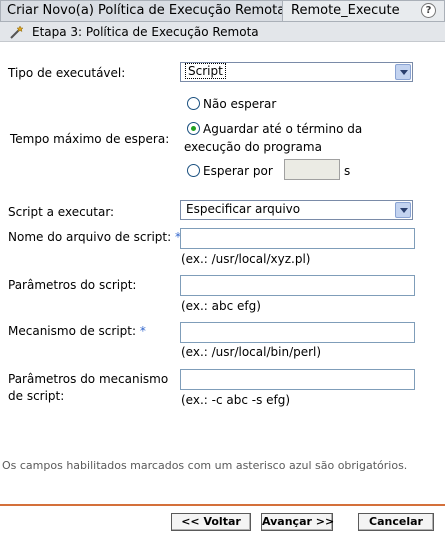 Image resolution: width=445 pixels, height=538 pixels. Describe the element at coordinates (222, 505) in the screenshot. I see `footer-divider` at that location.